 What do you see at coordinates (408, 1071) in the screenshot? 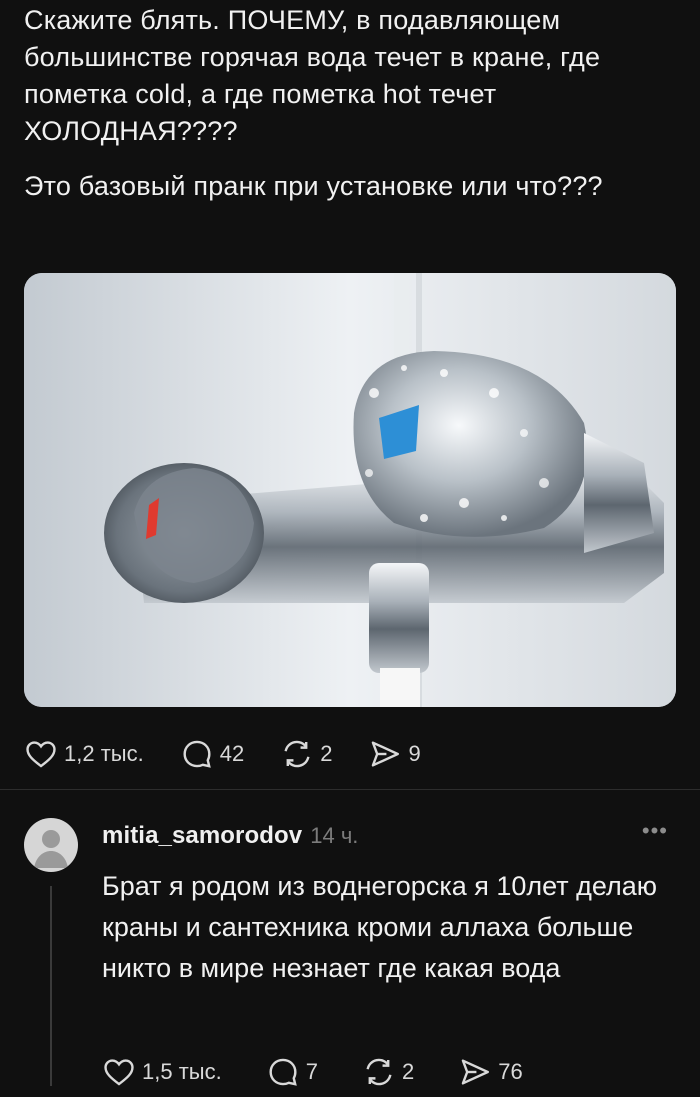
I see `comment-repost-count: 2` at bounding box center [408, 1071].